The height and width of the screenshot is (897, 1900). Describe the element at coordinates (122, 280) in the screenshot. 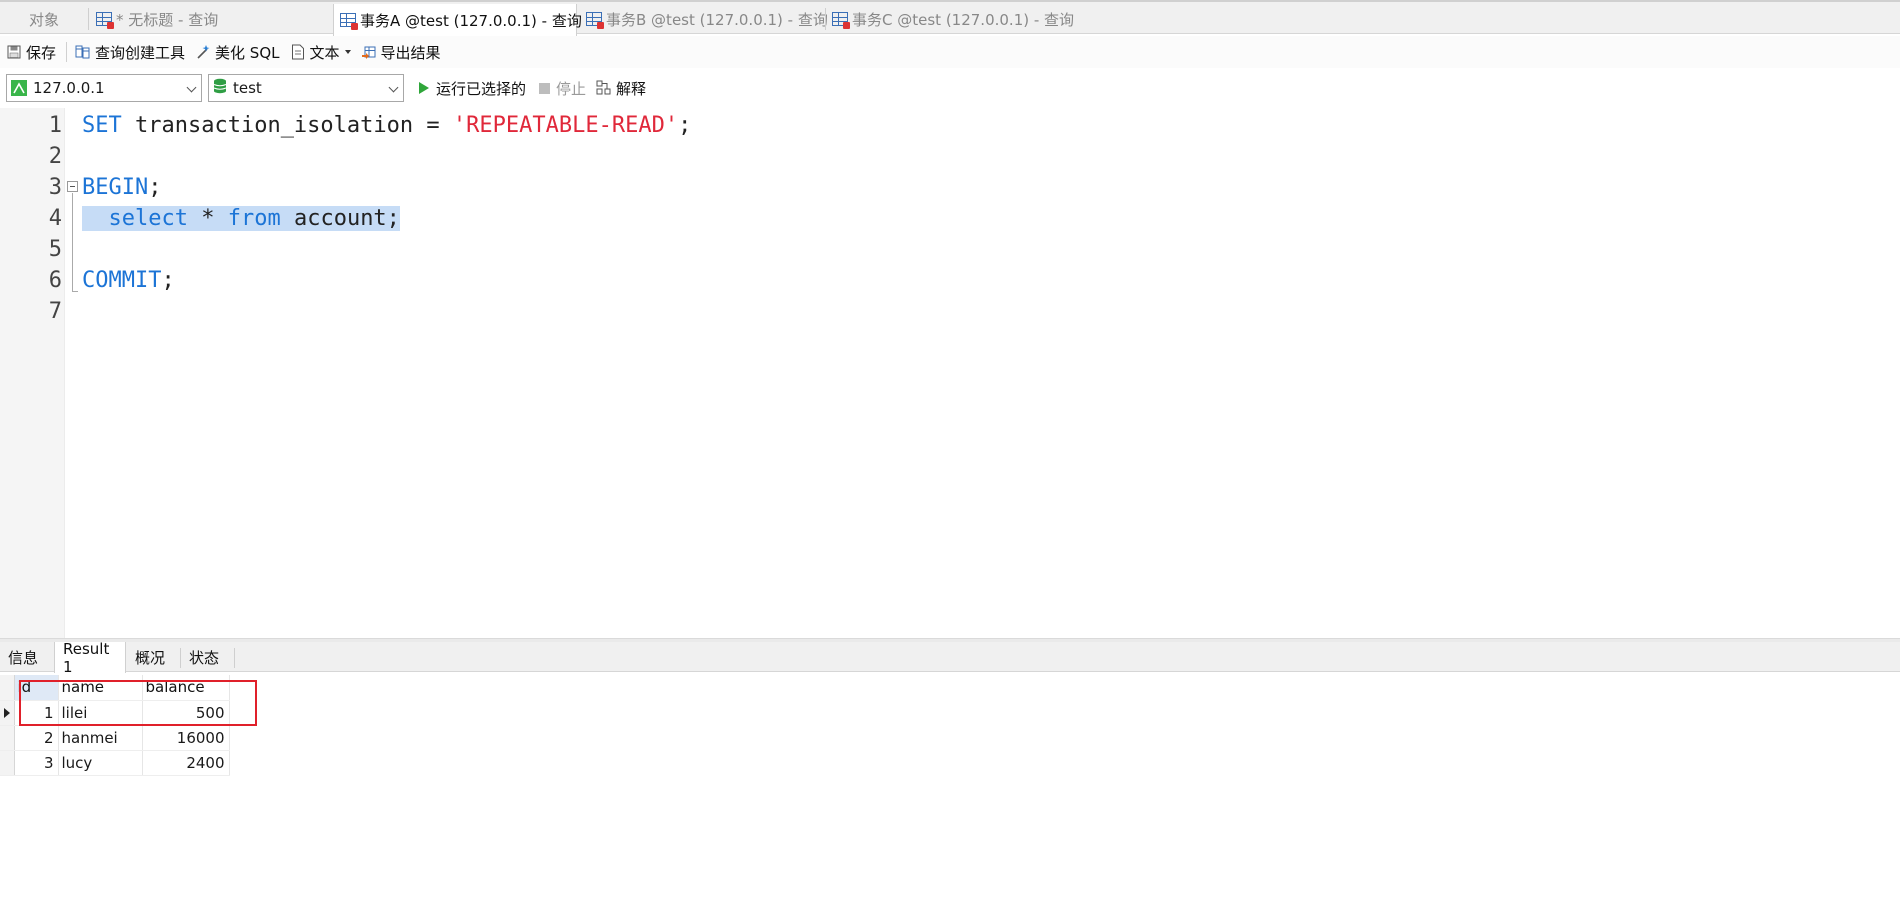

I see `sql-keyword: COMMIT` at that location.